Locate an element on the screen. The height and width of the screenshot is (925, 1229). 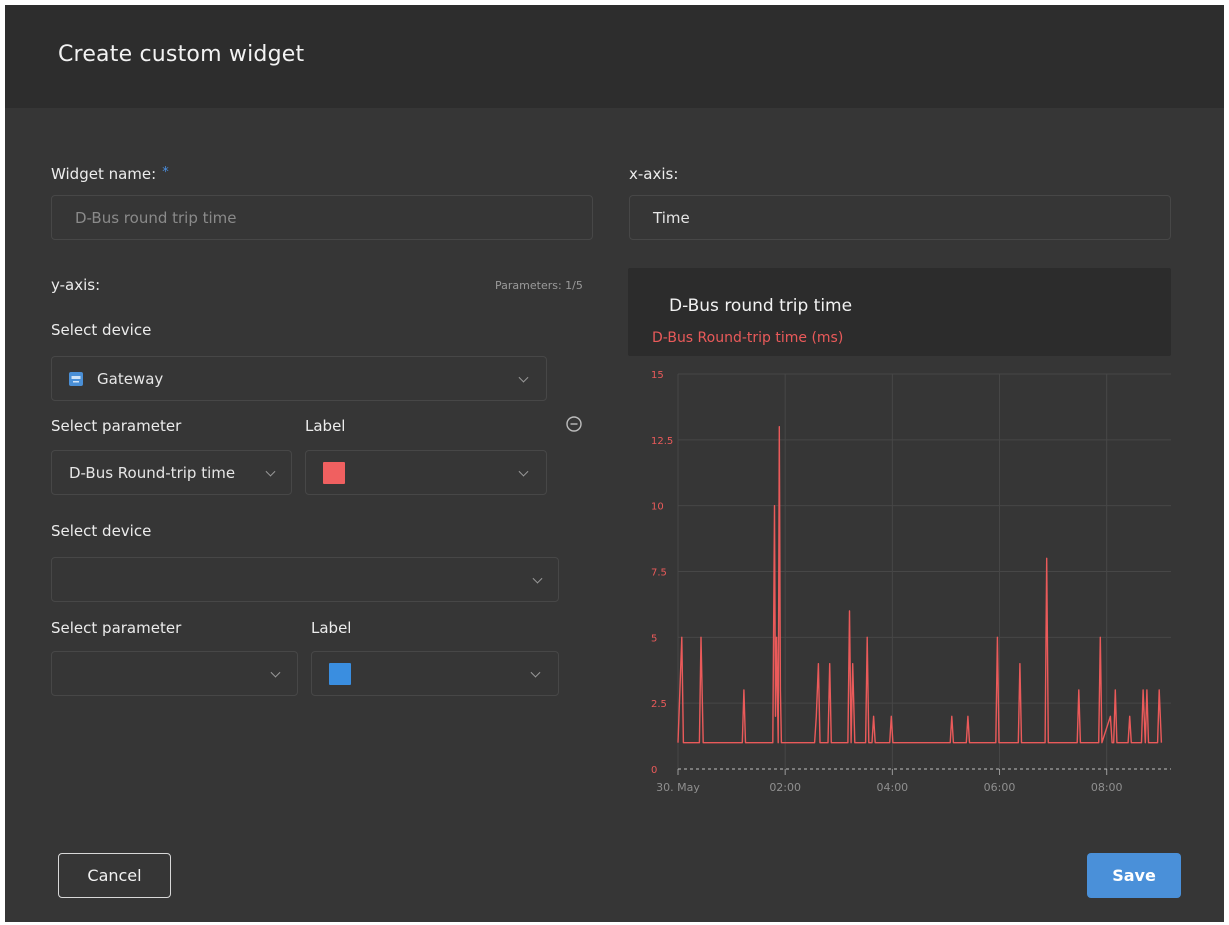
select-parameter-label-1: Select parameter is located at coordinates (116, 426).